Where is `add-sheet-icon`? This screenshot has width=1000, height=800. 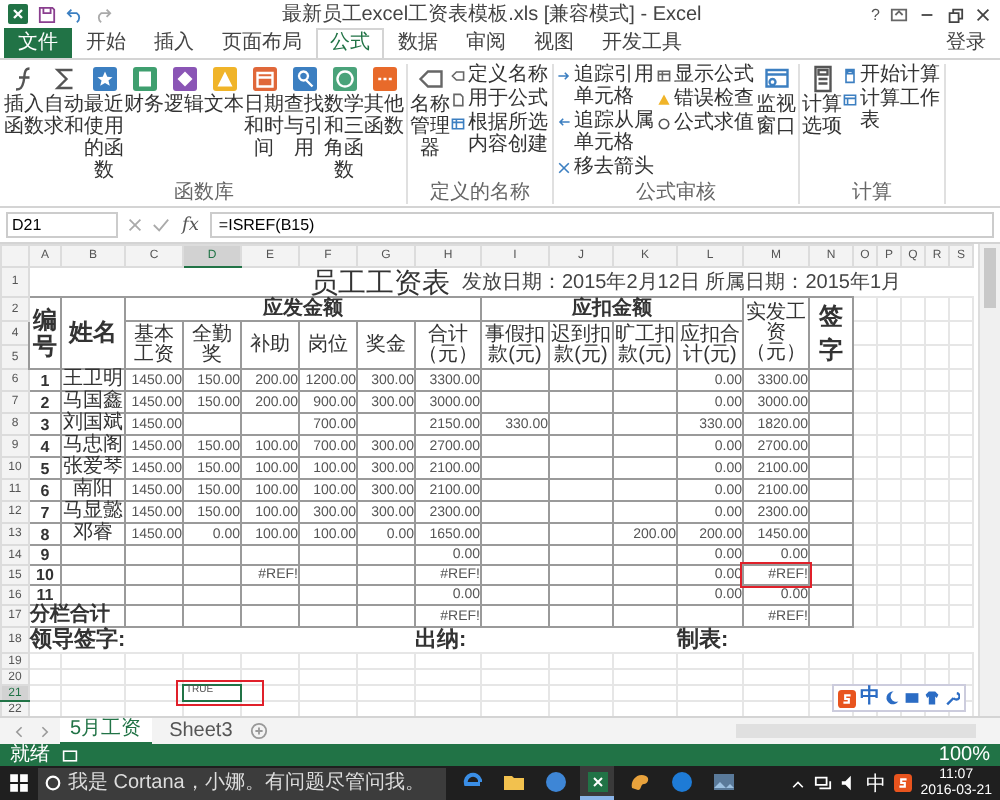 add-sheet-icon is located at coordinates (259, 731).